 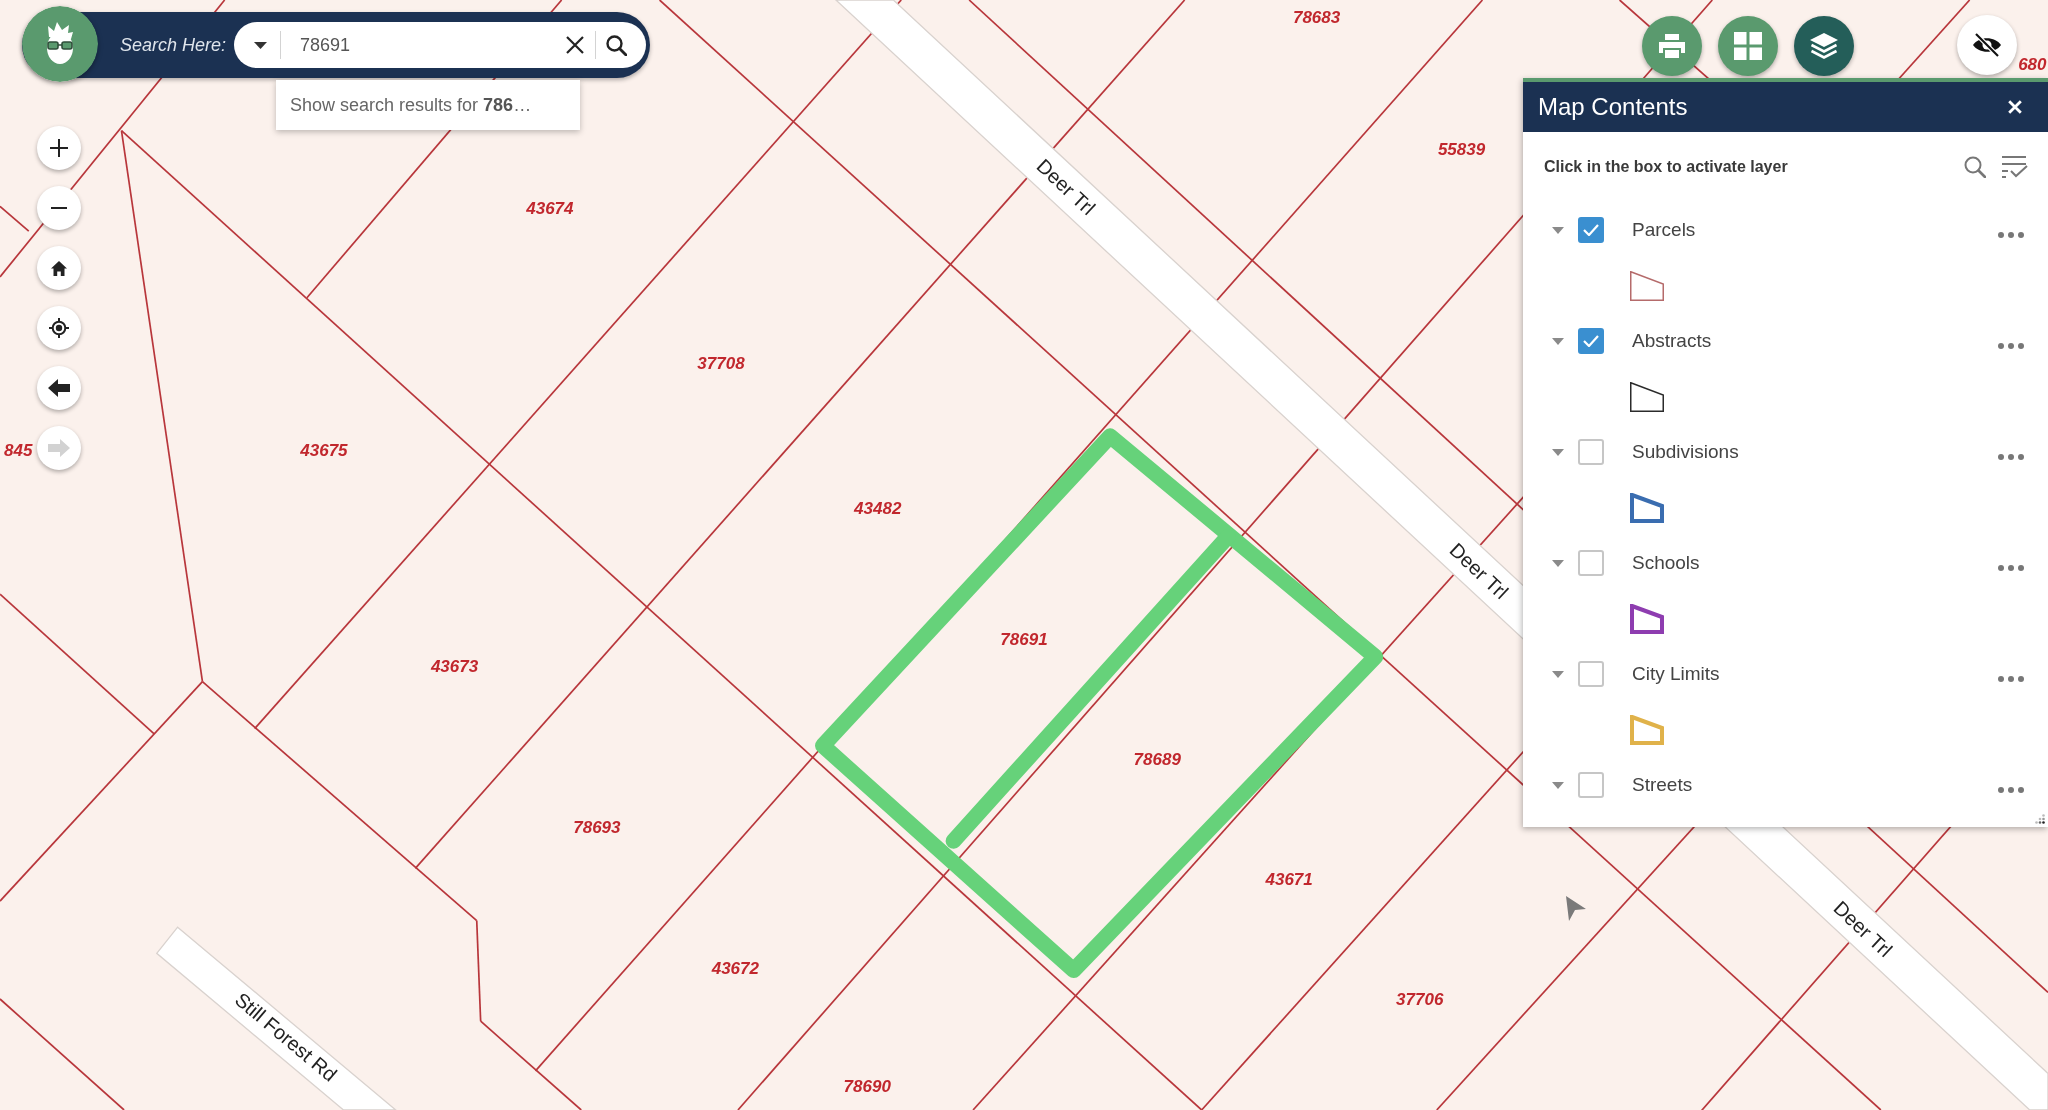 What do you see at coordinates (60, 44) in the screenshot?
I see `mascot-logo-icon` at bounding box center [60, 44].